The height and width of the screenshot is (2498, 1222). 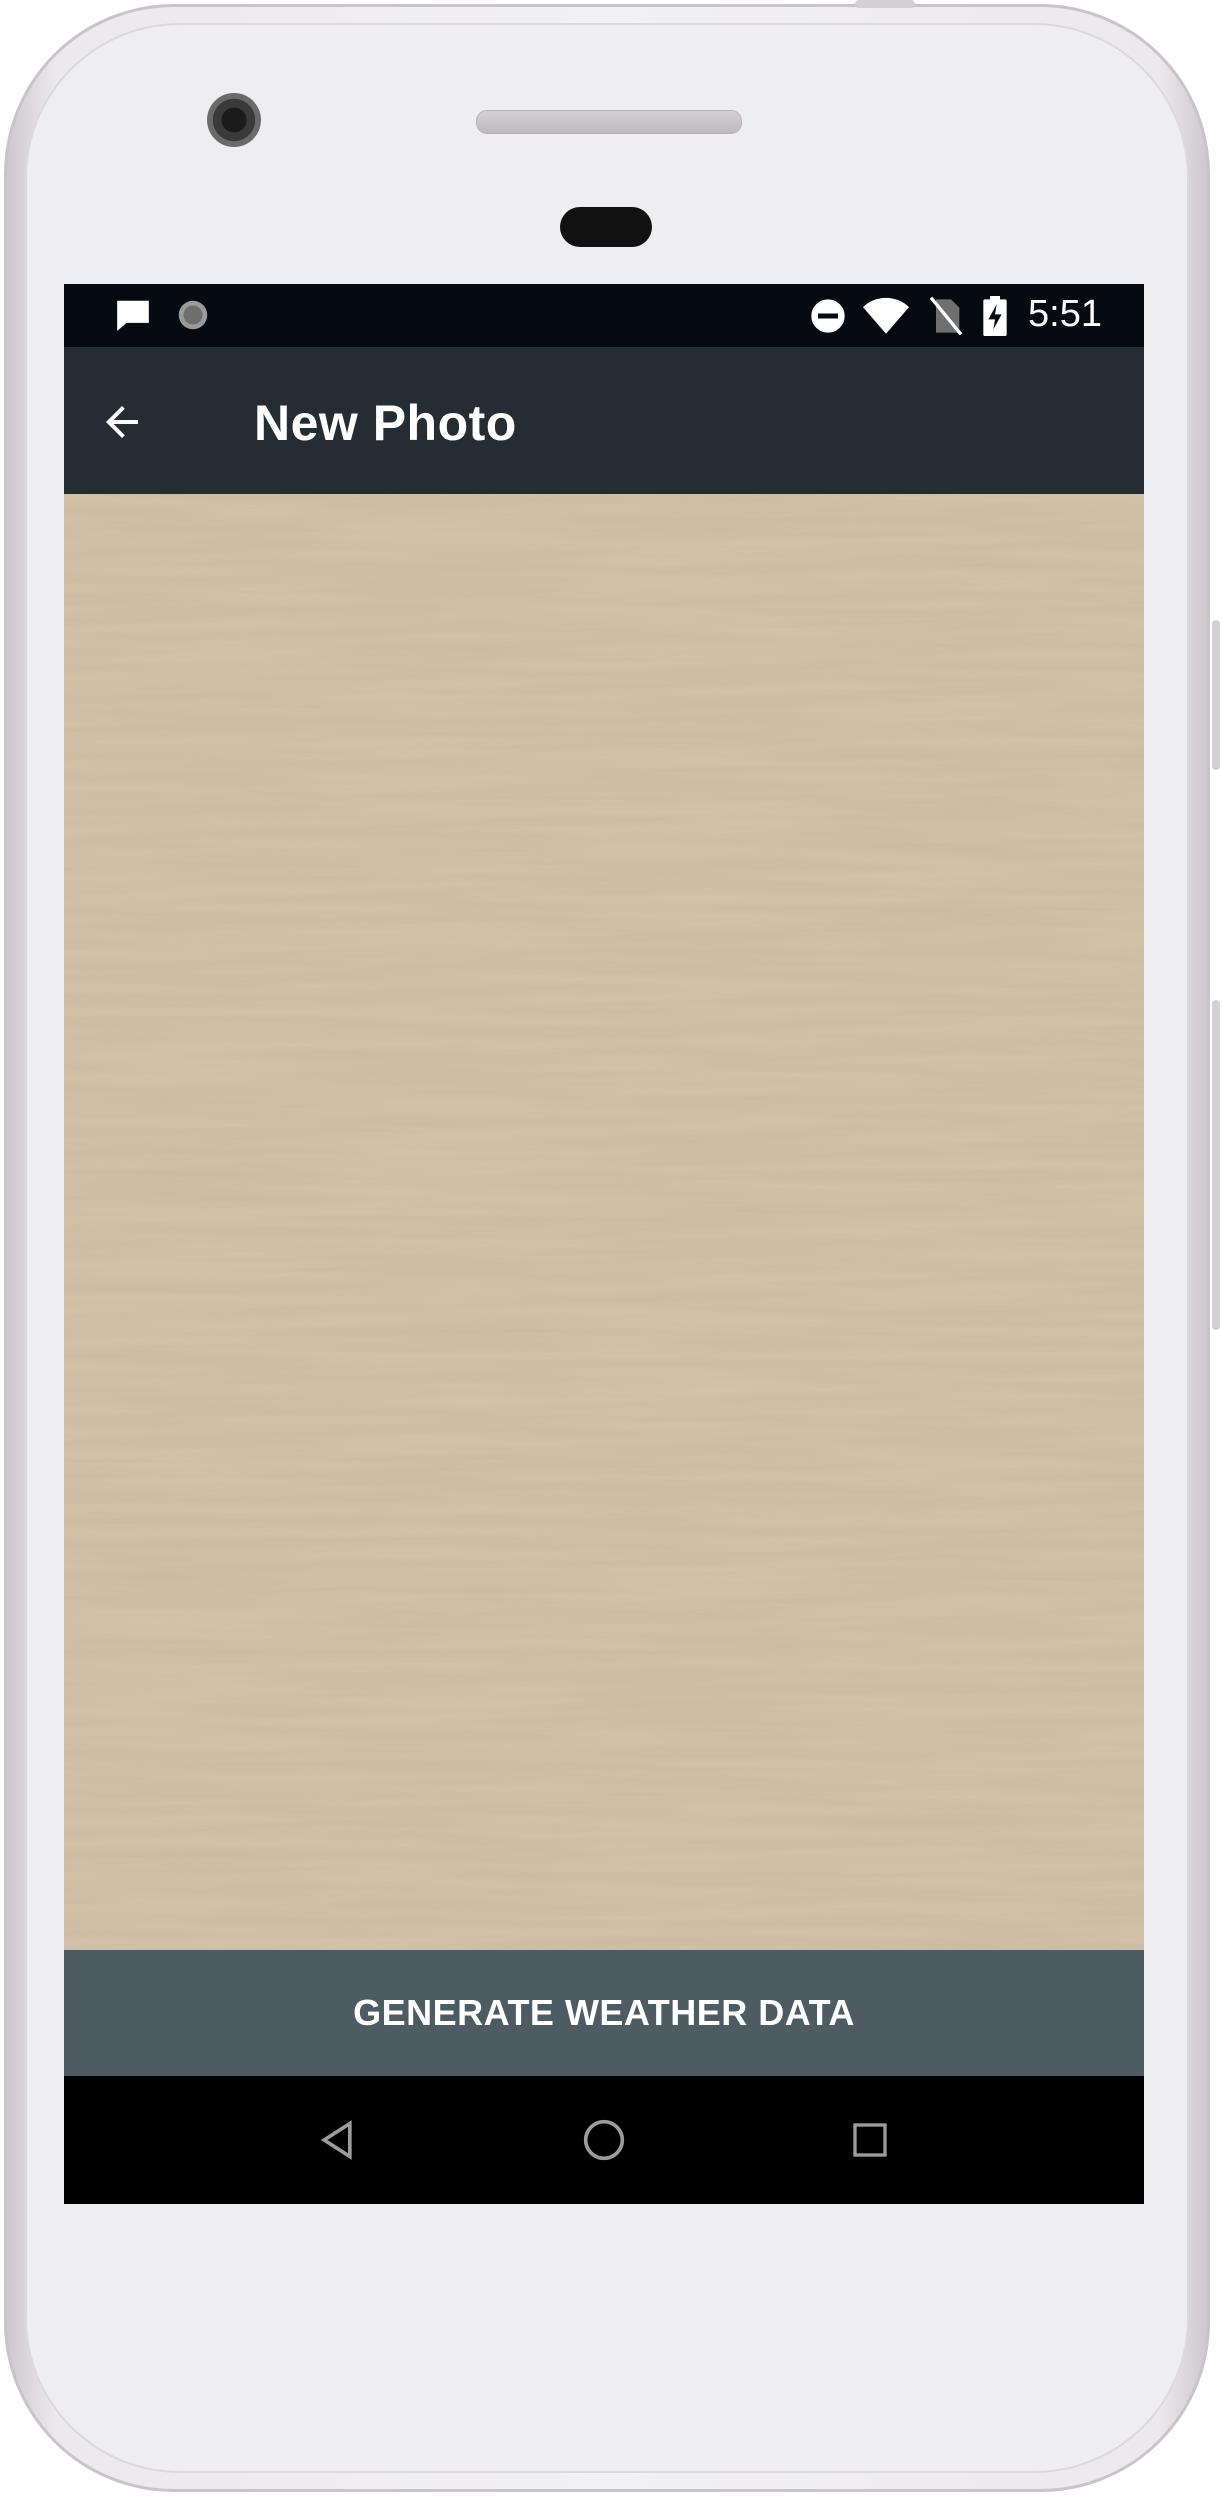 I want to click on front-camera, so click(x=234, y=120).